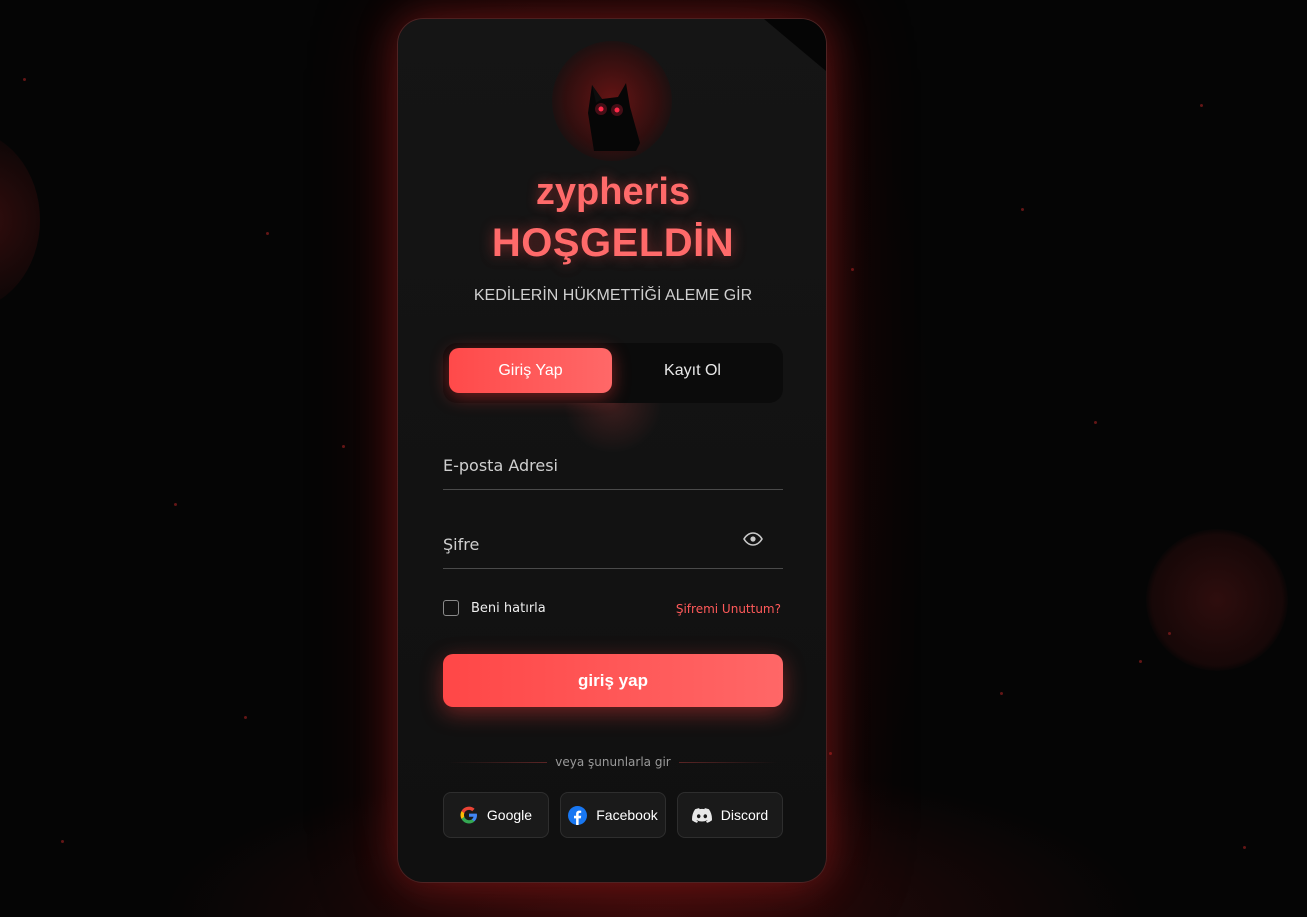 The height and width of the screenshot is (917, 1307). Describe the element at coordinates (498, 762) in the screenshot. I see `divider-line-left` at that location.